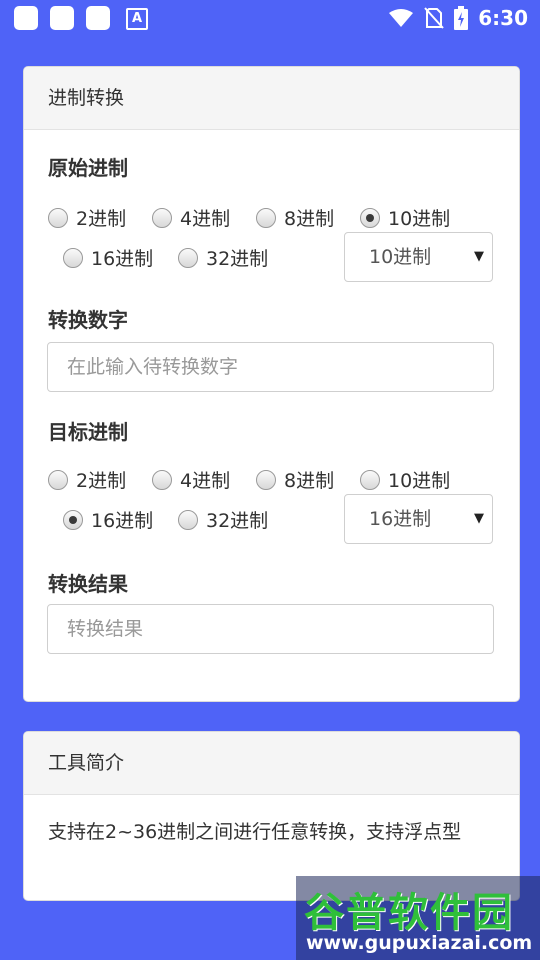 This screenshot has width=540, height=960. What do you see at coordinates (434, 18) in the screenshot?
I see `no-sim-icon` at bounding box center [434, 18].